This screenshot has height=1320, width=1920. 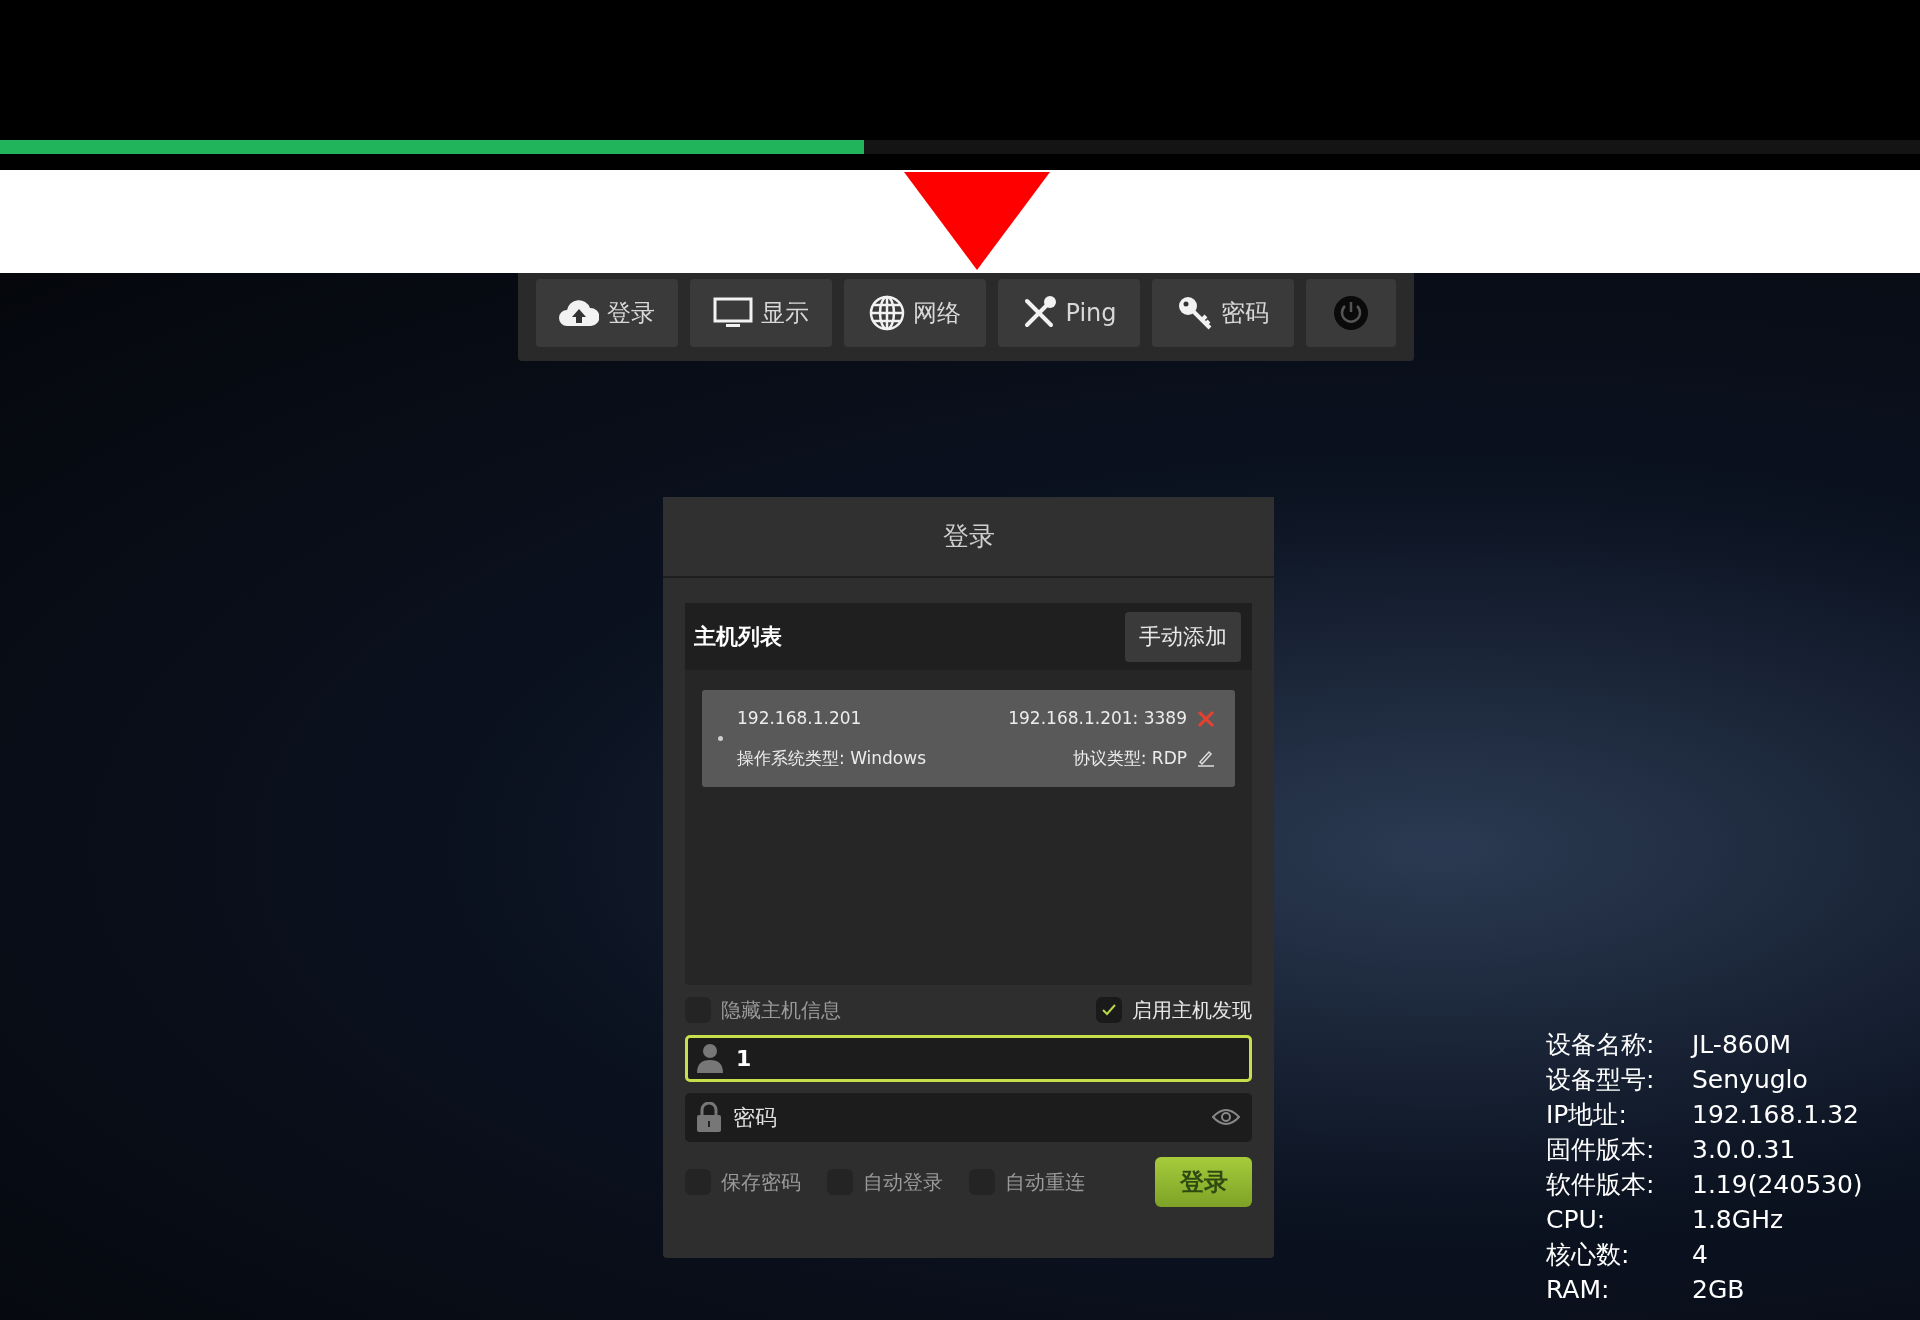 I want to click on checkbox-label: 隐藏主机信息, so click(x=781, y=1010).